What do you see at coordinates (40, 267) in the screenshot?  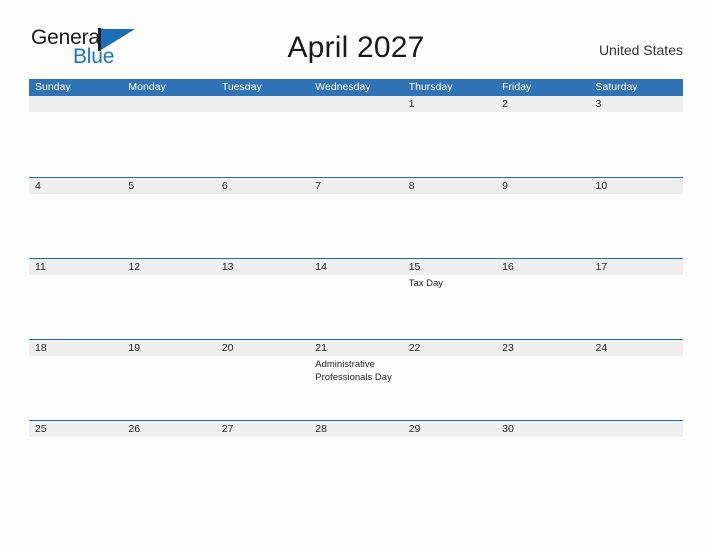 I see `day-number: 11` at bounding box center [40, 267].